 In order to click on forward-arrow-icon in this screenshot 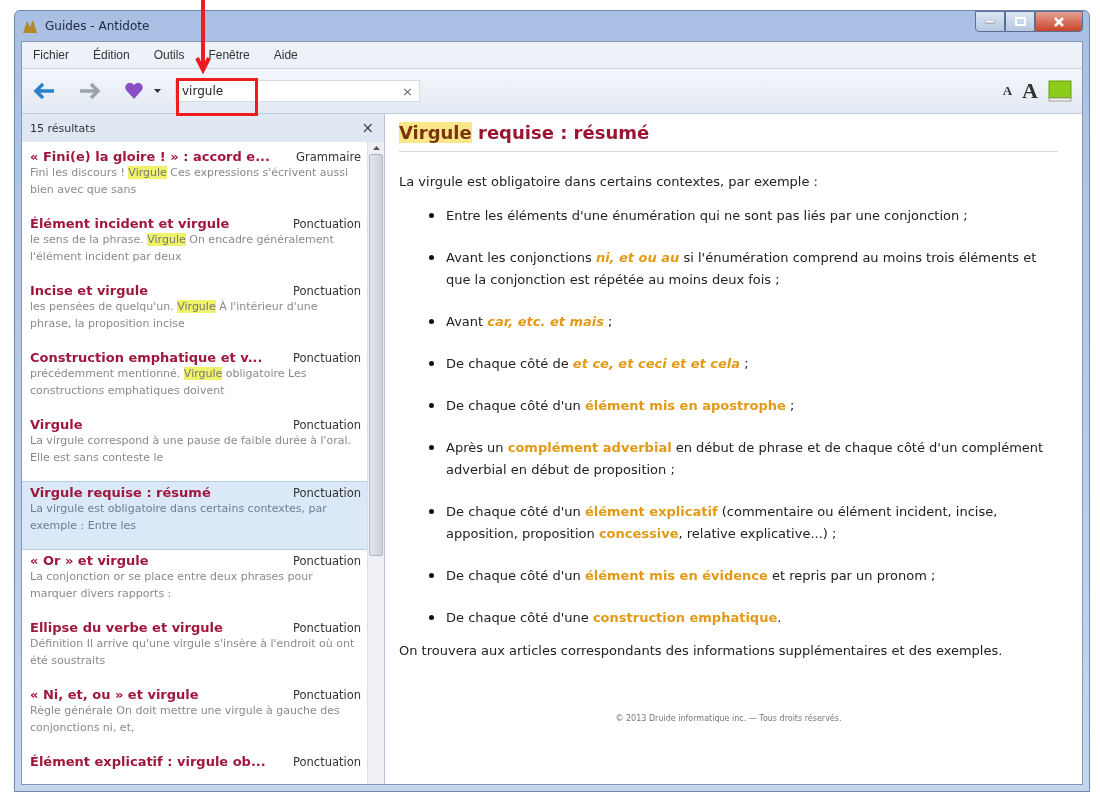, I will do `click(90, 91)`.